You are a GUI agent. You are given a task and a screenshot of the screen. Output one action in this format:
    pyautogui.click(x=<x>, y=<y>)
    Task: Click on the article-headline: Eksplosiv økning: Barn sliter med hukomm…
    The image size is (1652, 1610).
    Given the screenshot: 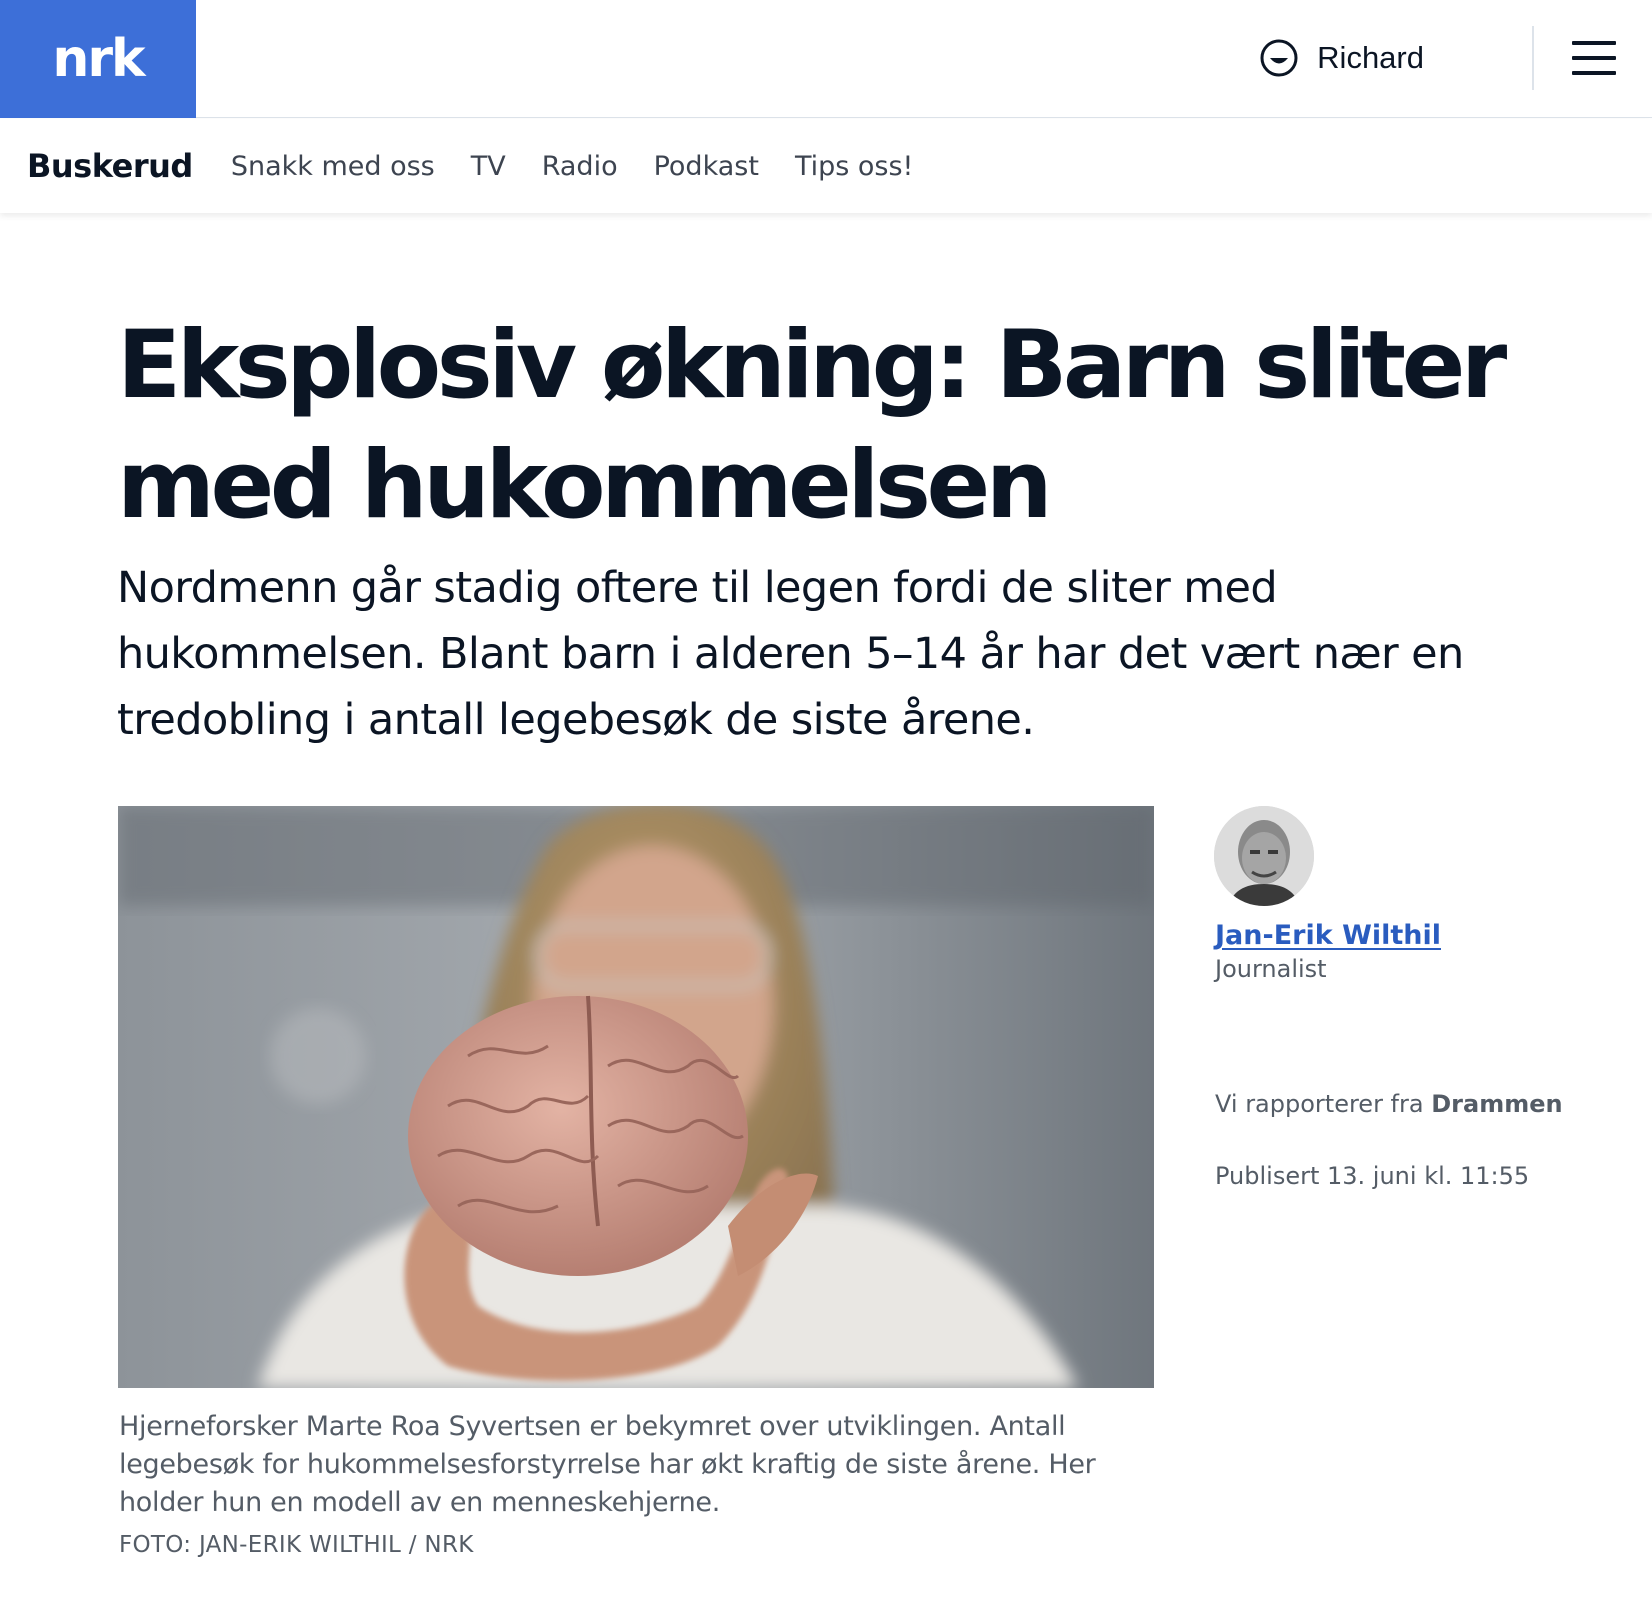 What is the action you would take?
    pyautogui.click(x=812, y=425)
    